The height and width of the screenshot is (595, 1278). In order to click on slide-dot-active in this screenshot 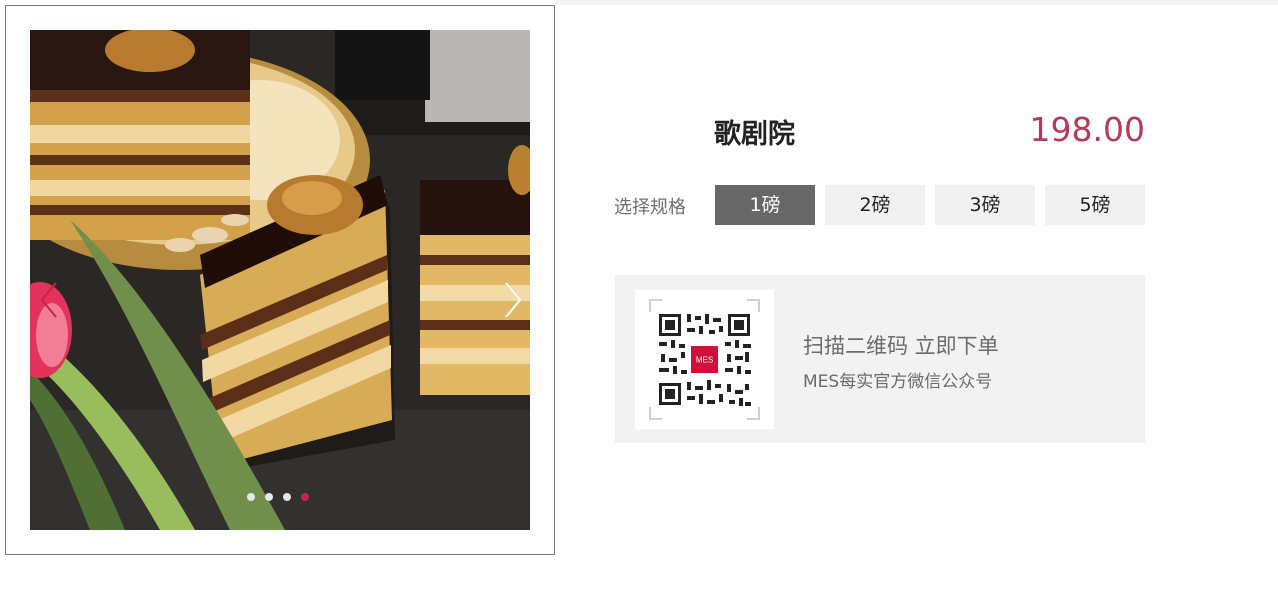, I will do `click(305, 497)`.